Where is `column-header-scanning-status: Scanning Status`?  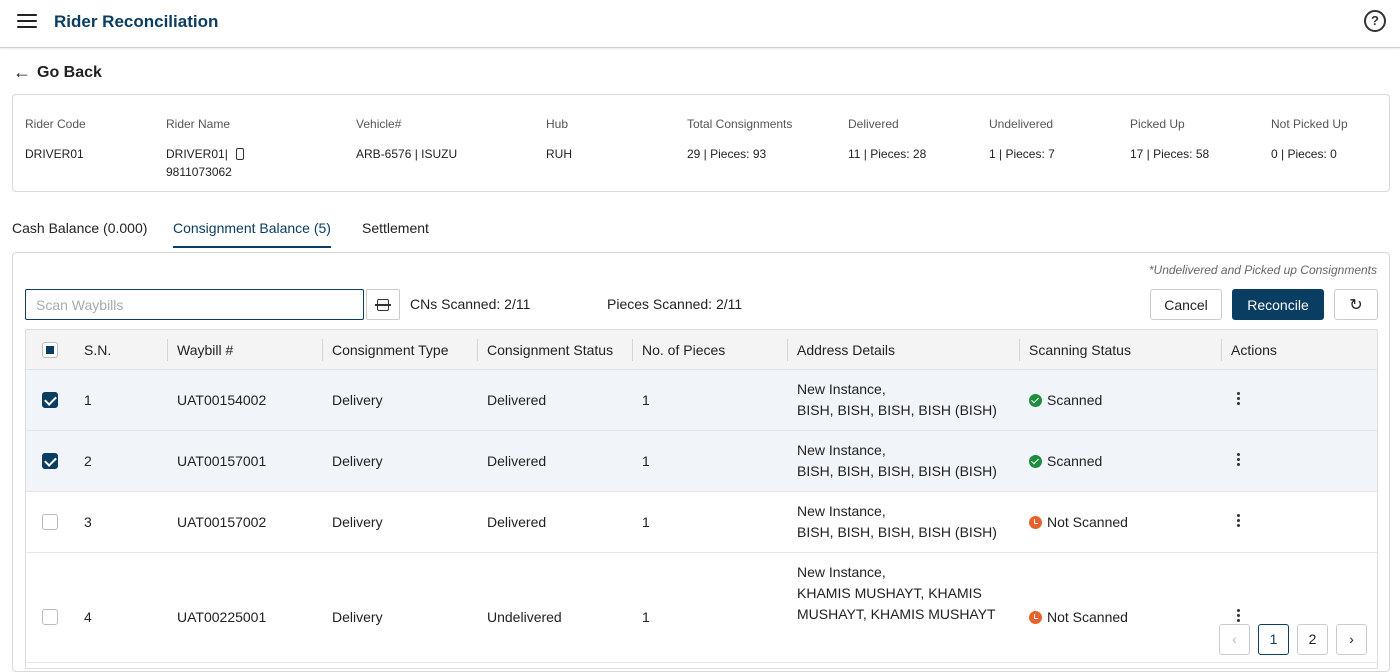 column-header-scanning-status: Scanning Status is located at coordinates (1080, 350).